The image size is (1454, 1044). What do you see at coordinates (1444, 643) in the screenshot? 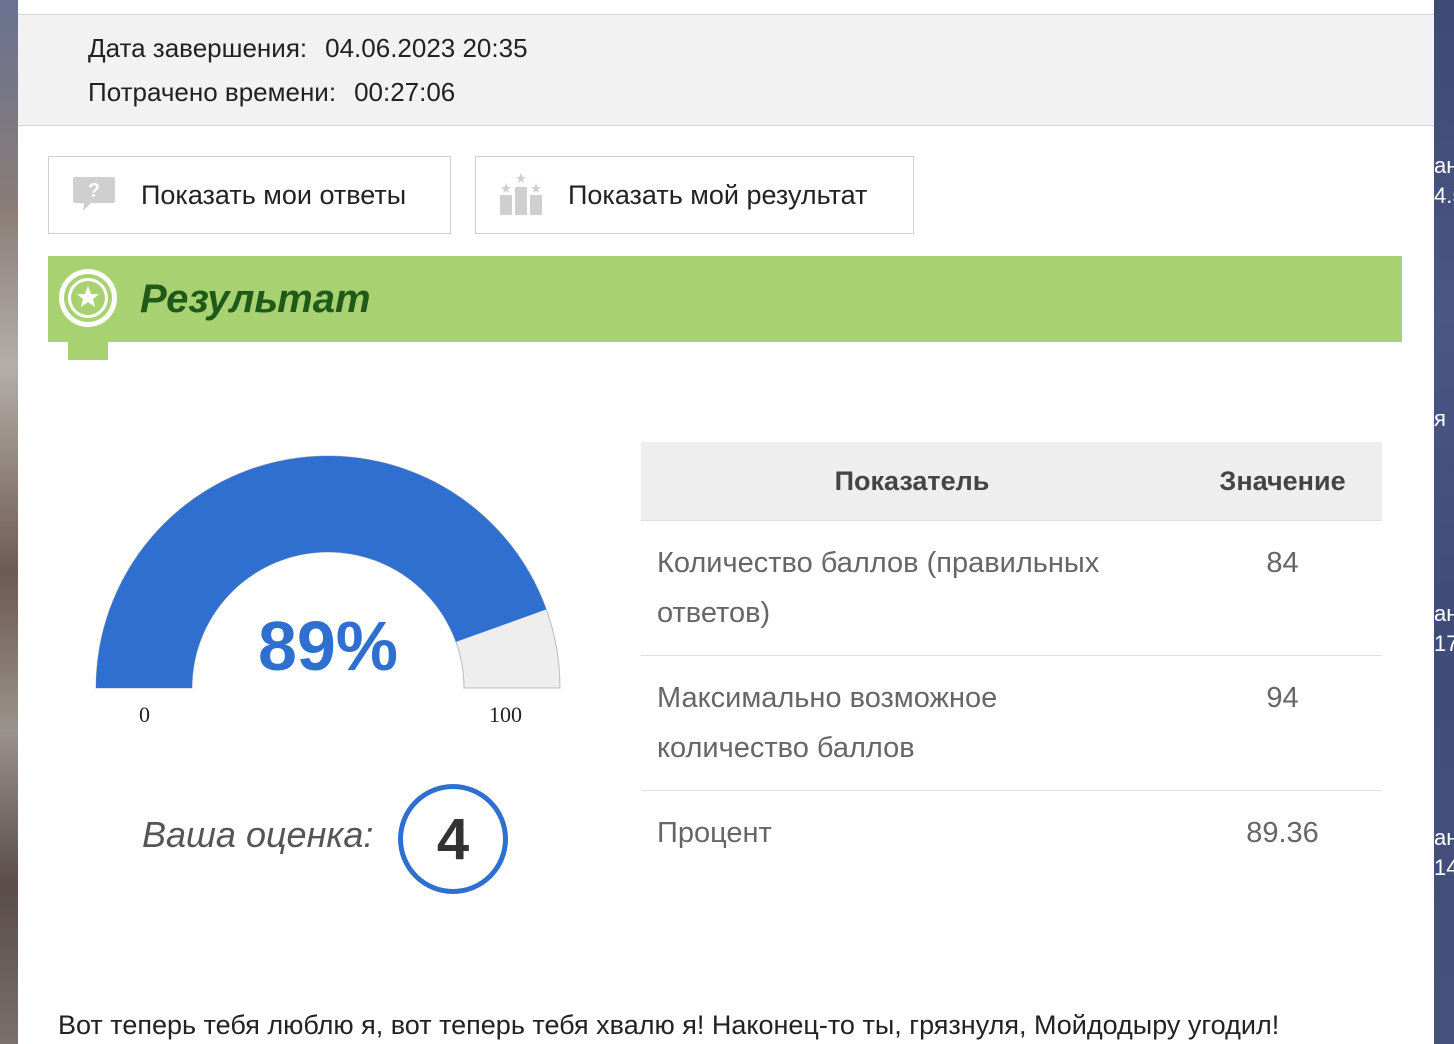
I see `background-text-fragment: 17` at bounding box center [1444, 643].